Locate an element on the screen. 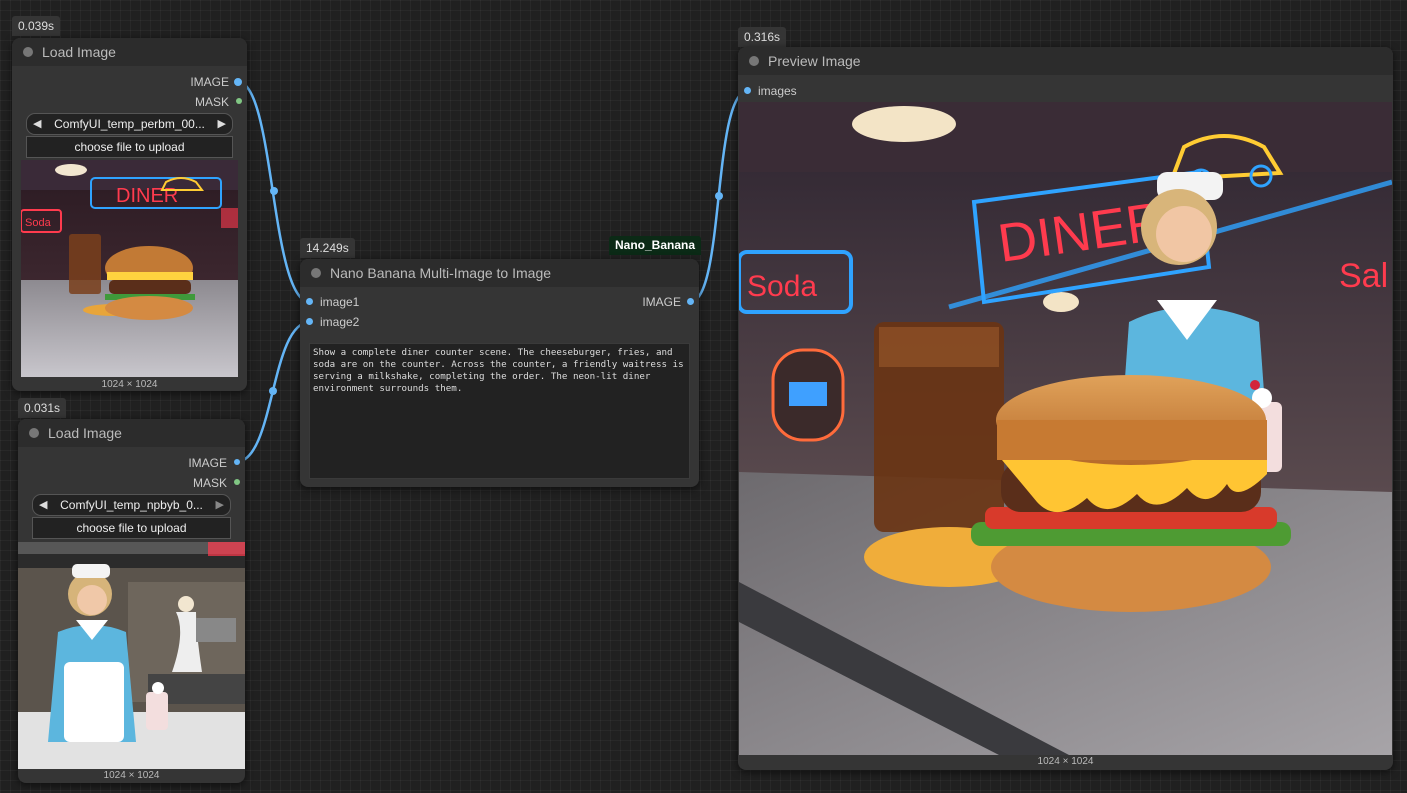 Image resolution: width=1407 pixels, height=793 pixels. node-title: Preview Image is located at coordinates (814, 61).